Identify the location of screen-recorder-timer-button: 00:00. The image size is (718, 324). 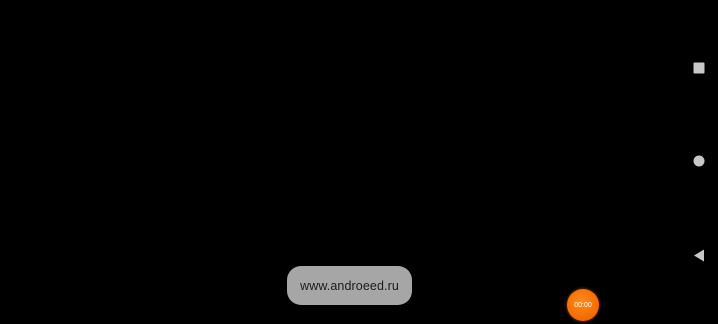
(583, 305).